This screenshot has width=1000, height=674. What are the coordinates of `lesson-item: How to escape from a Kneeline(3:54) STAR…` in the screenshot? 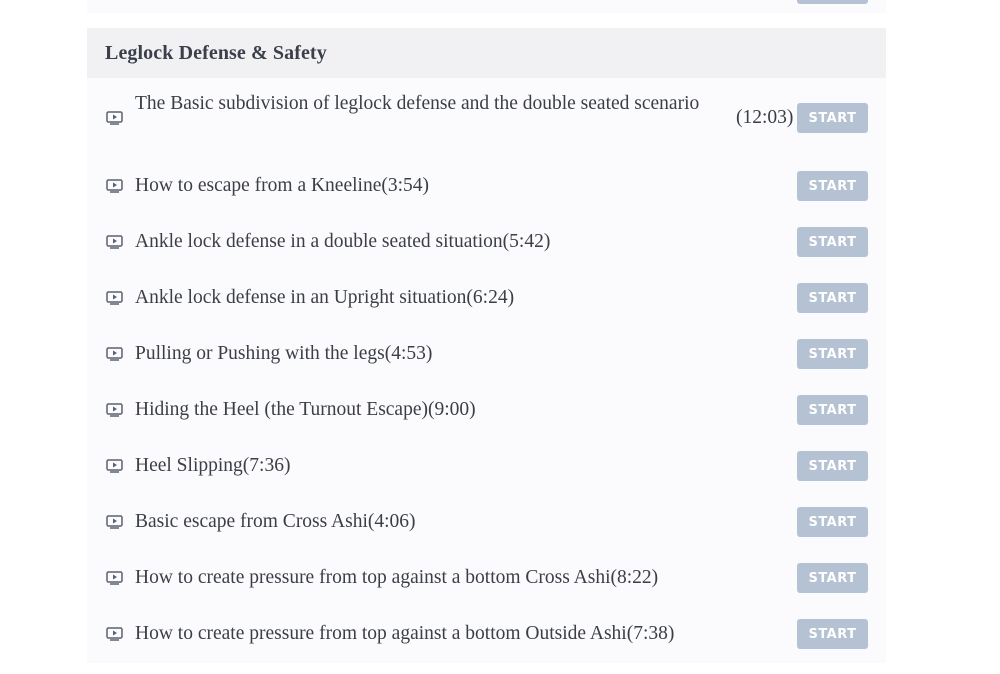 It's located at (486, 186).